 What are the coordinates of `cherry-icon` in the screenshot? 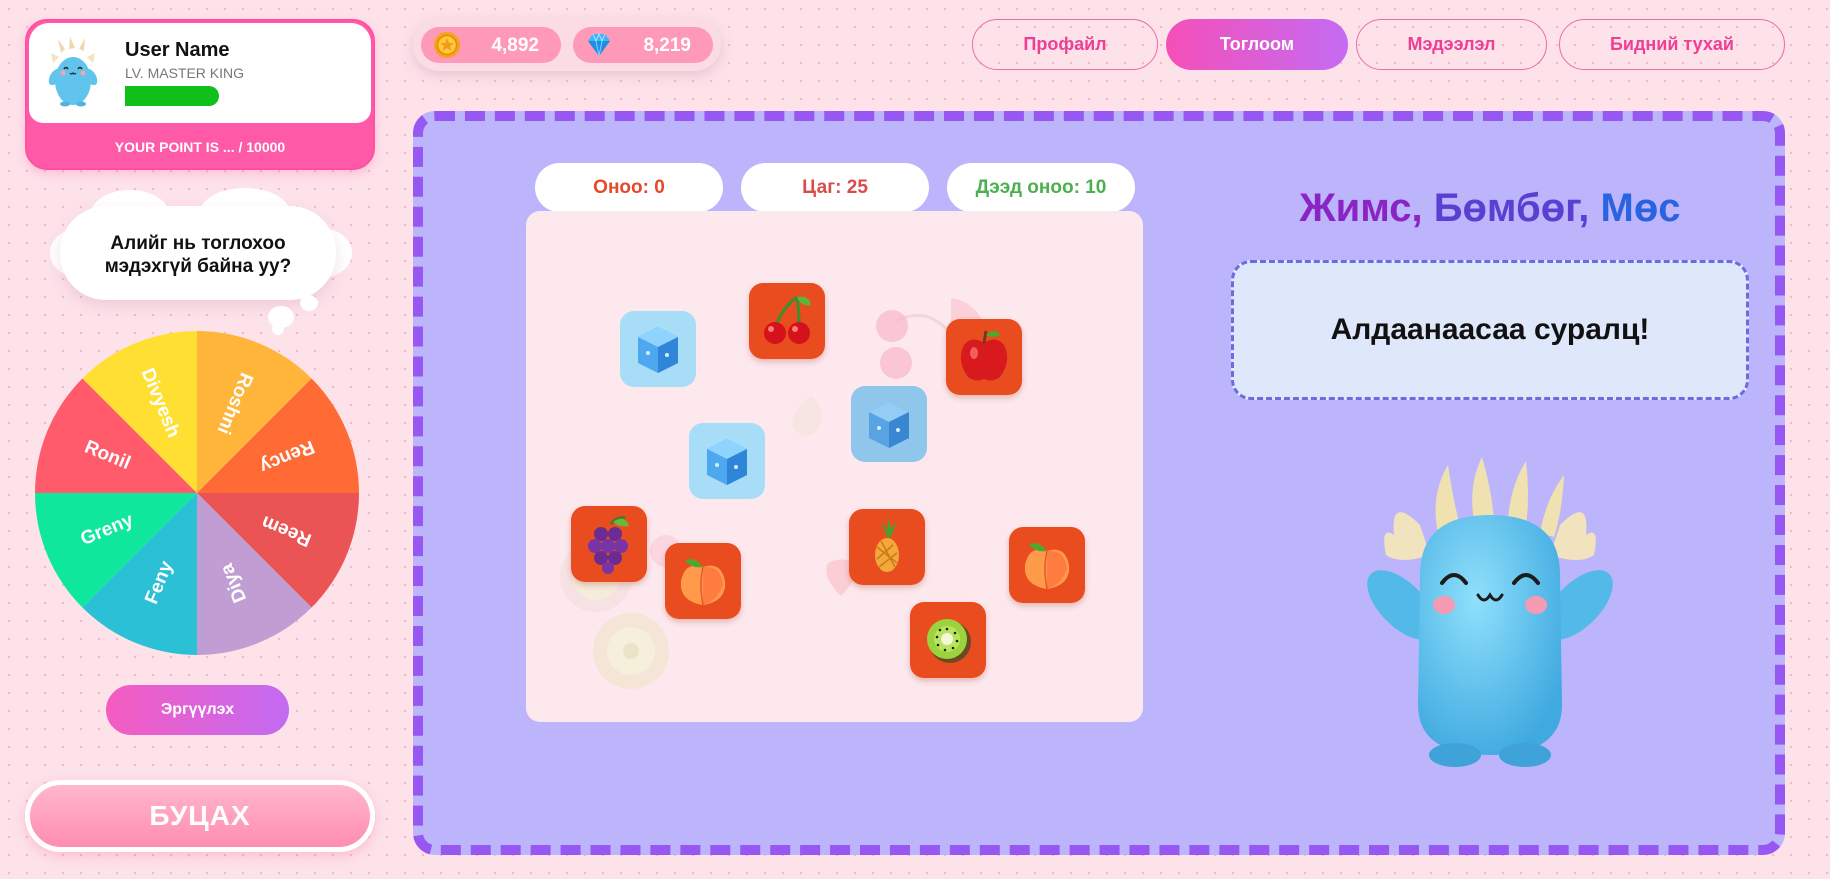 It's located at (787, 319).